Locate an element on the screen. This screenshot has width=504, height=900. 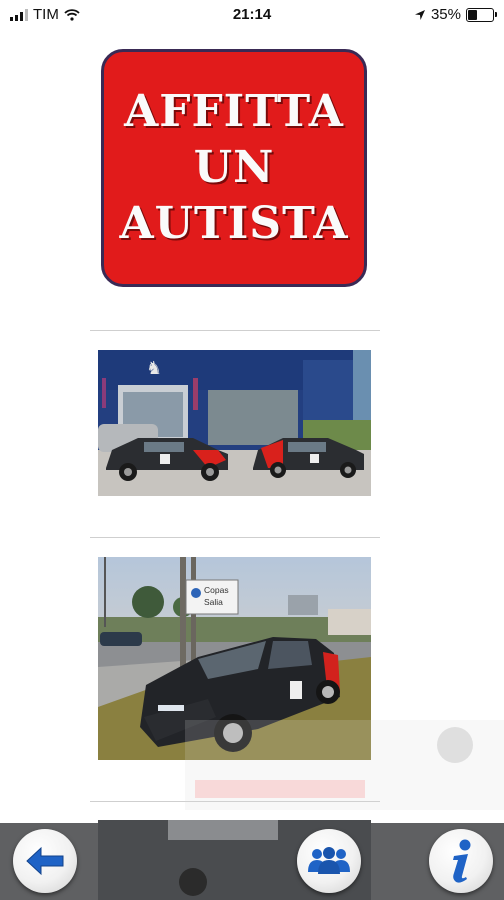
logo-line-1: AFFITTA is located at coordinates (234, 111).